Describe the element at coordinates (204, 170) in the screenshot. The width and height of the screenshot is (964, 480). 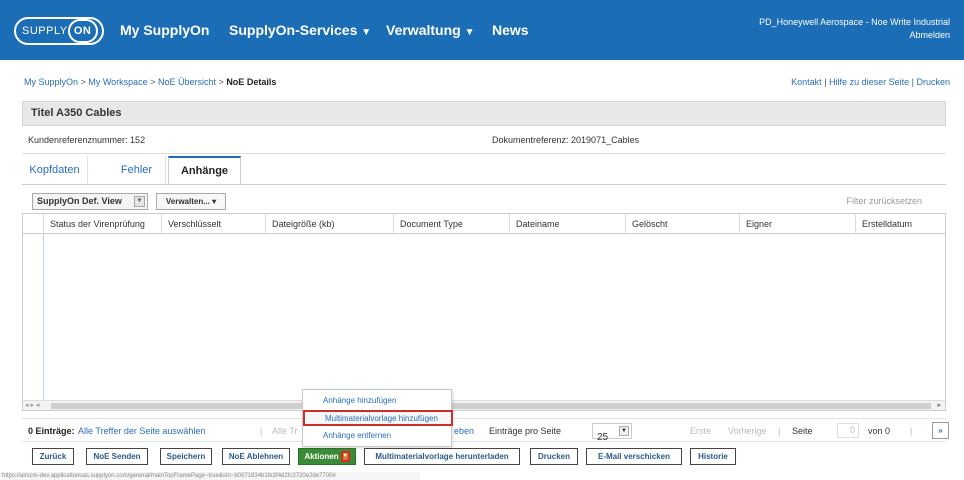
I see `tab-anhaenge: Anhänge` at that location.